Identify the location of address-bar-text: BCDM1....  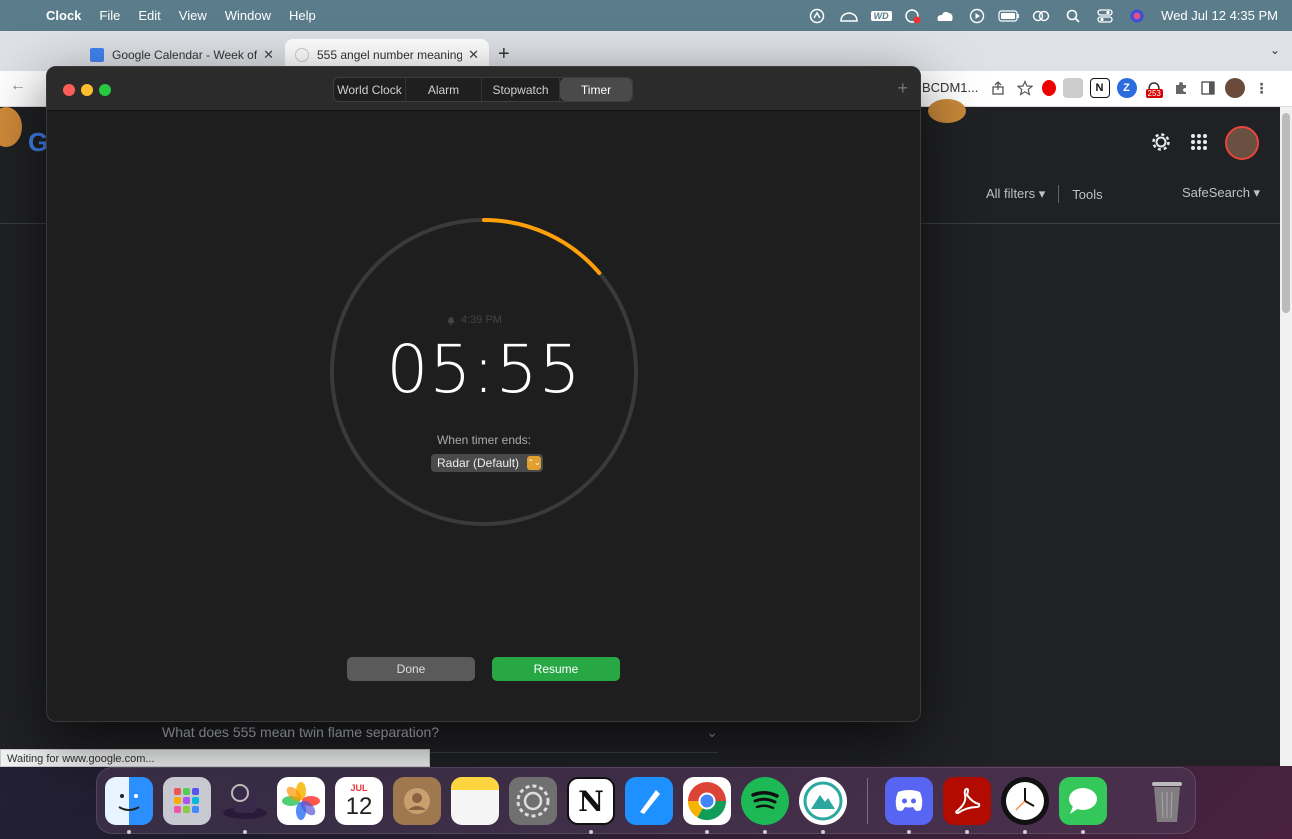
(950, 87).